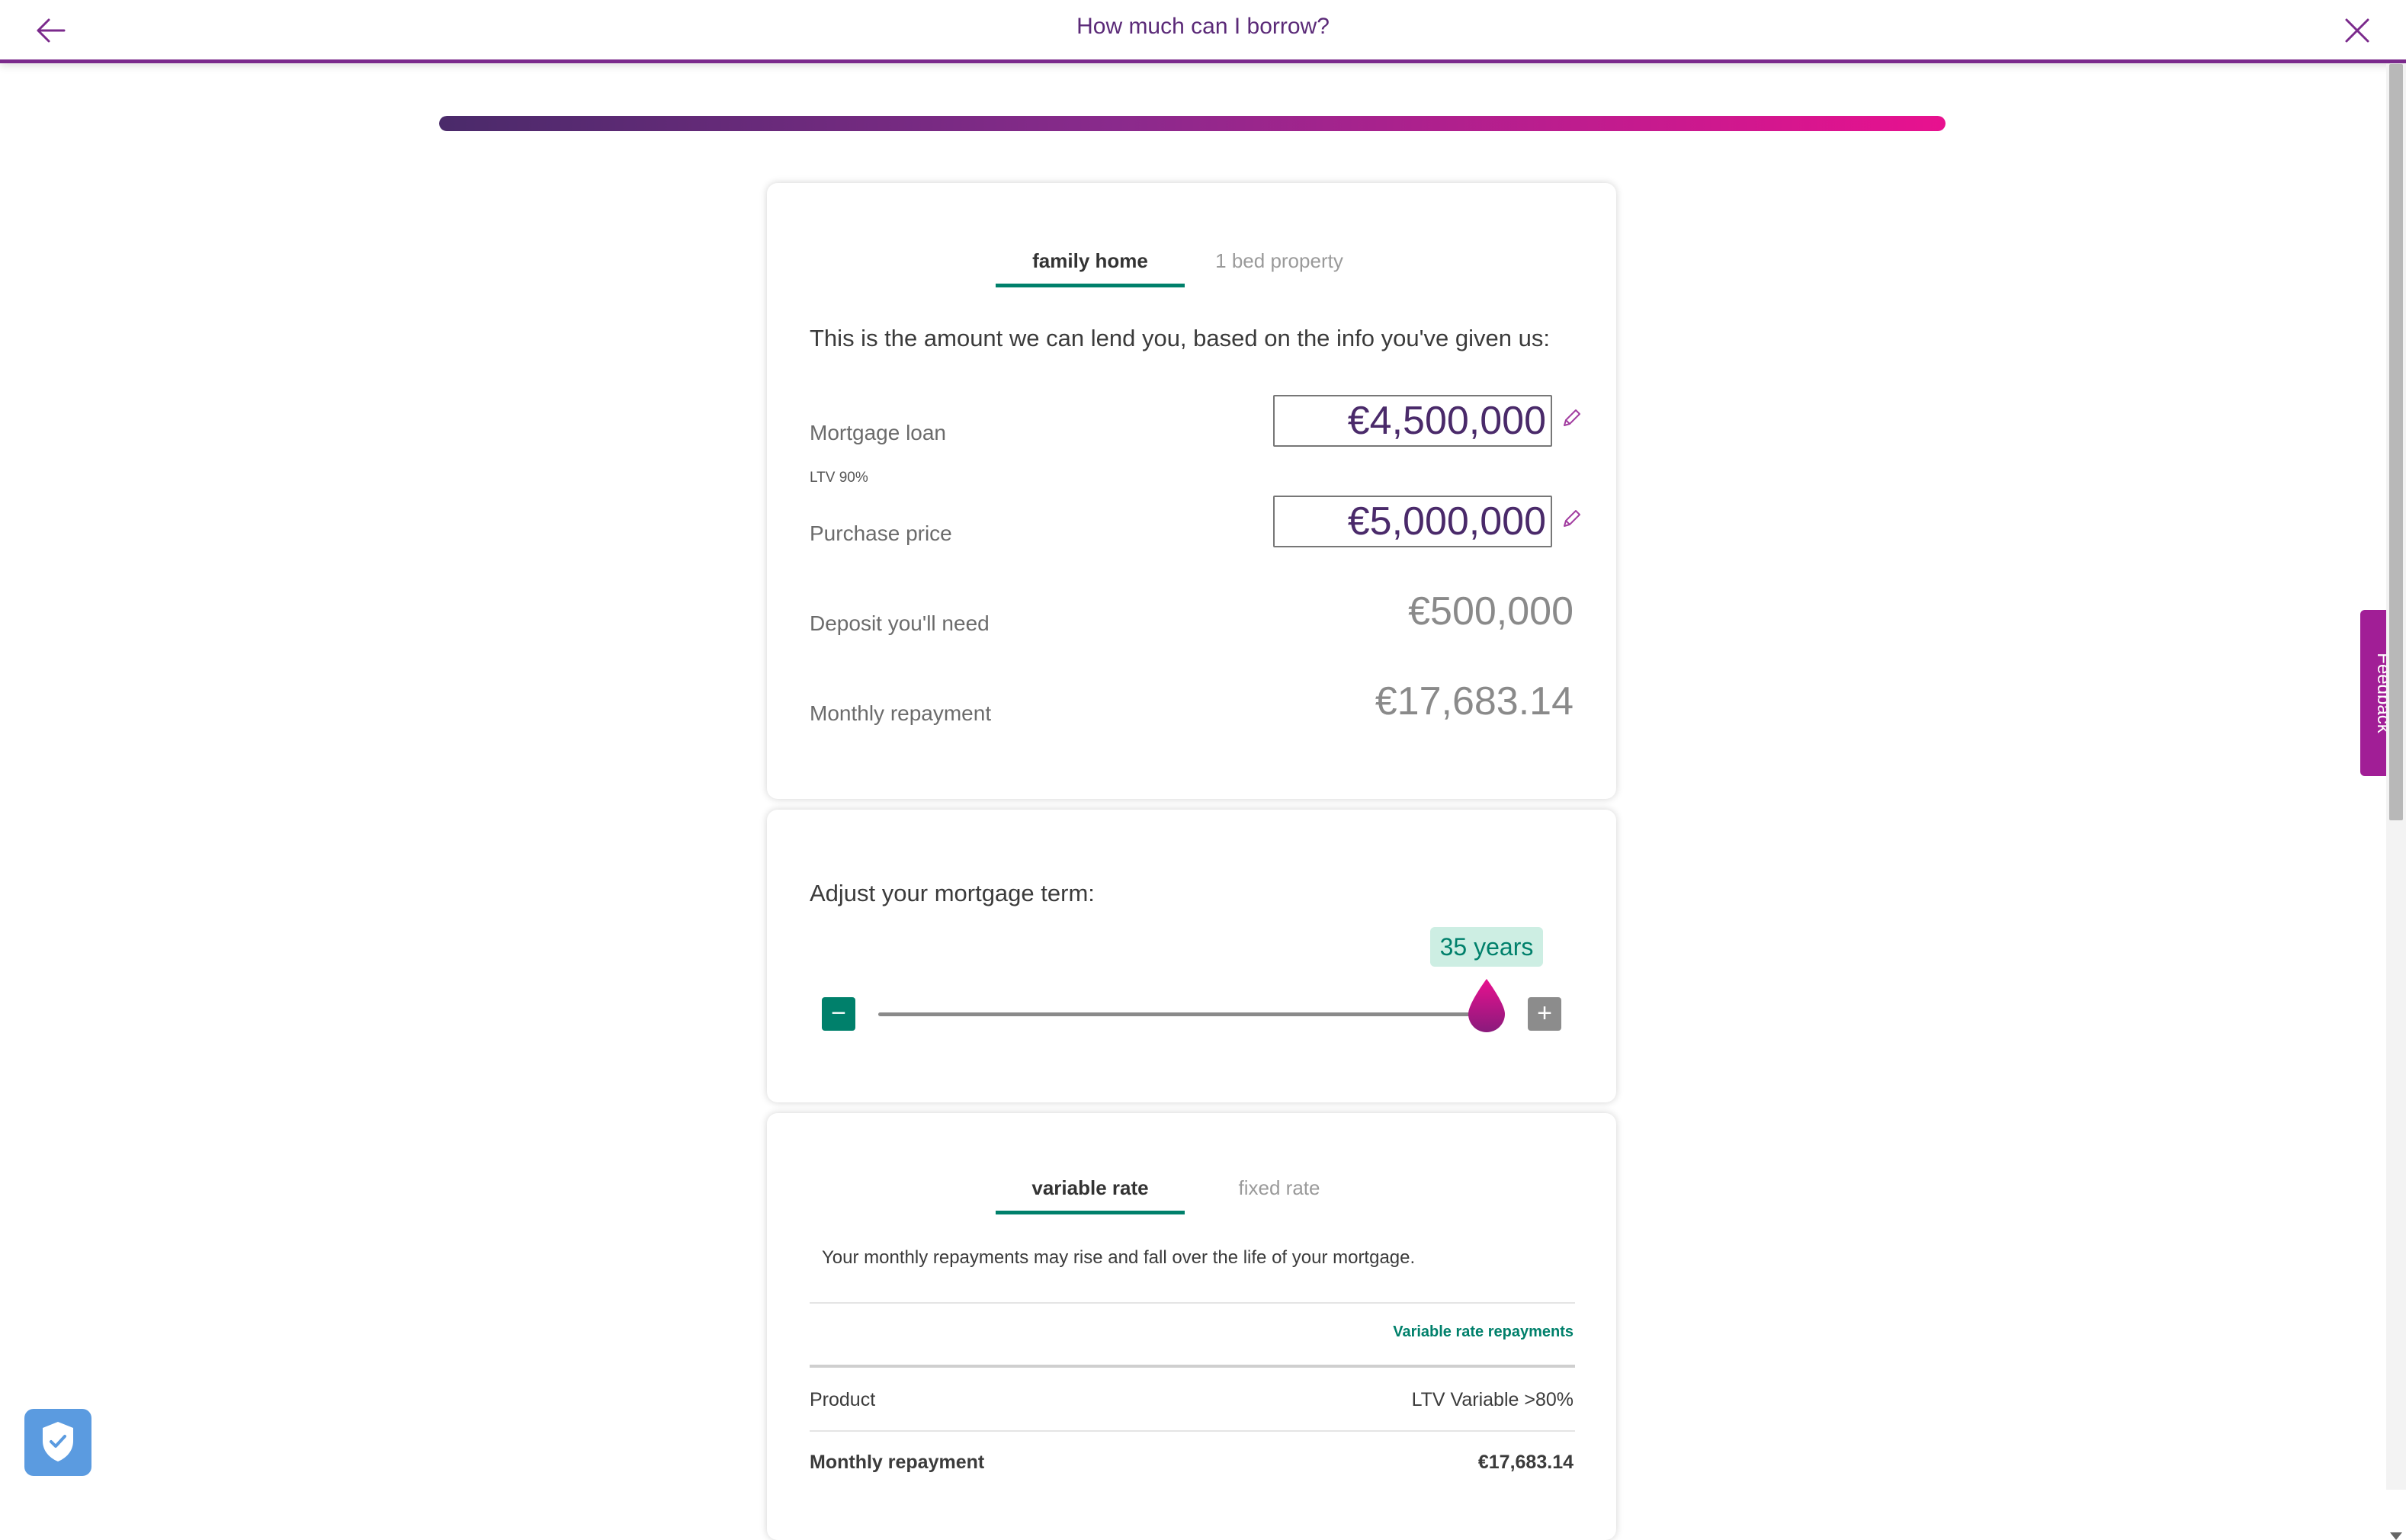  I want to click on close-button, so click(2357, 31).